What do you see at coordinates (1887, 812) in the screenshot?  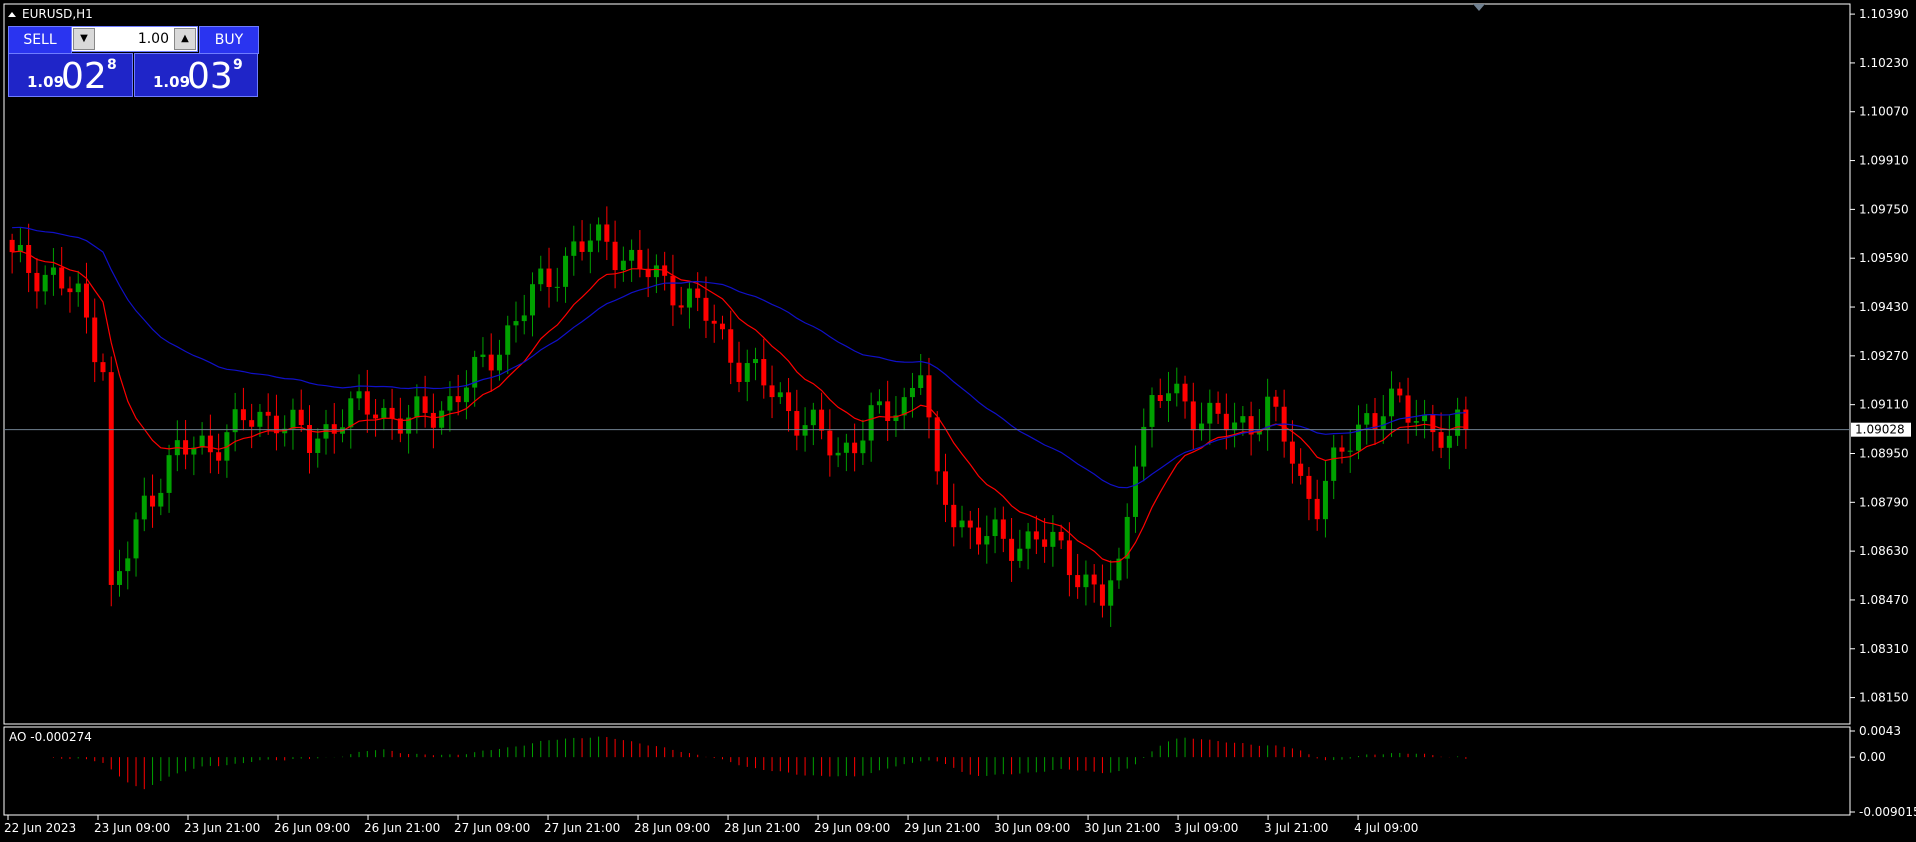 I see `ao-tick-label: -0.009015` at bounding box center [1887, 812].